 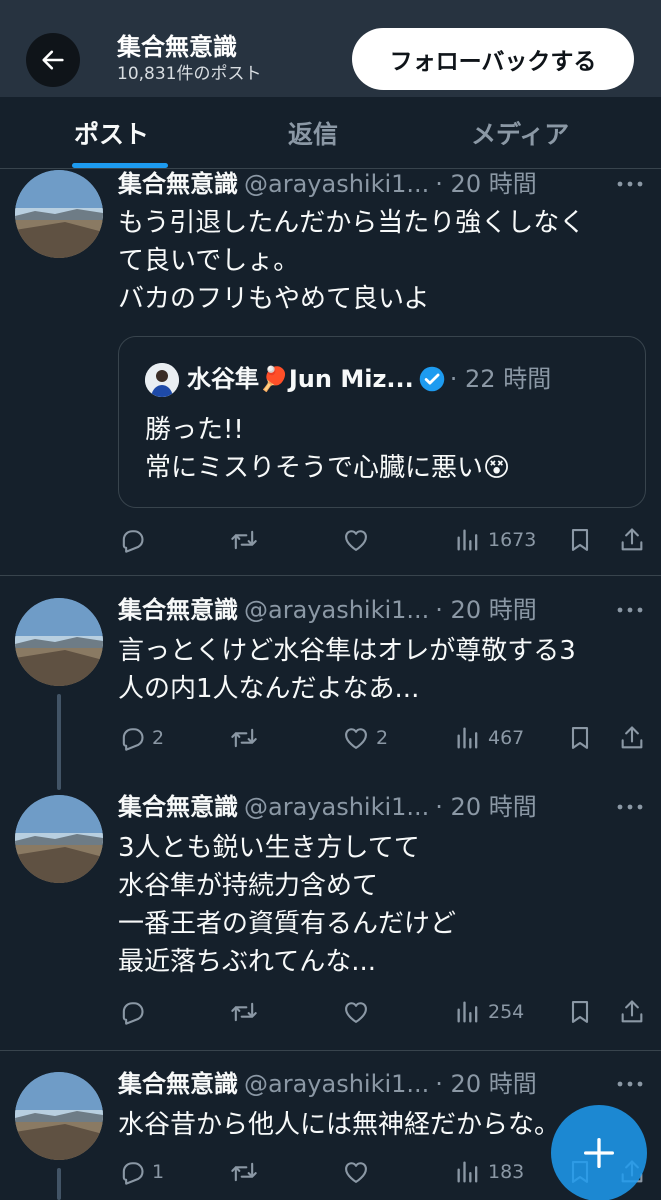 What do you see at coordinates (177, 47) in the screenshot?
I see `profile-name: 集合無意識` at bounding box center [177, 47].